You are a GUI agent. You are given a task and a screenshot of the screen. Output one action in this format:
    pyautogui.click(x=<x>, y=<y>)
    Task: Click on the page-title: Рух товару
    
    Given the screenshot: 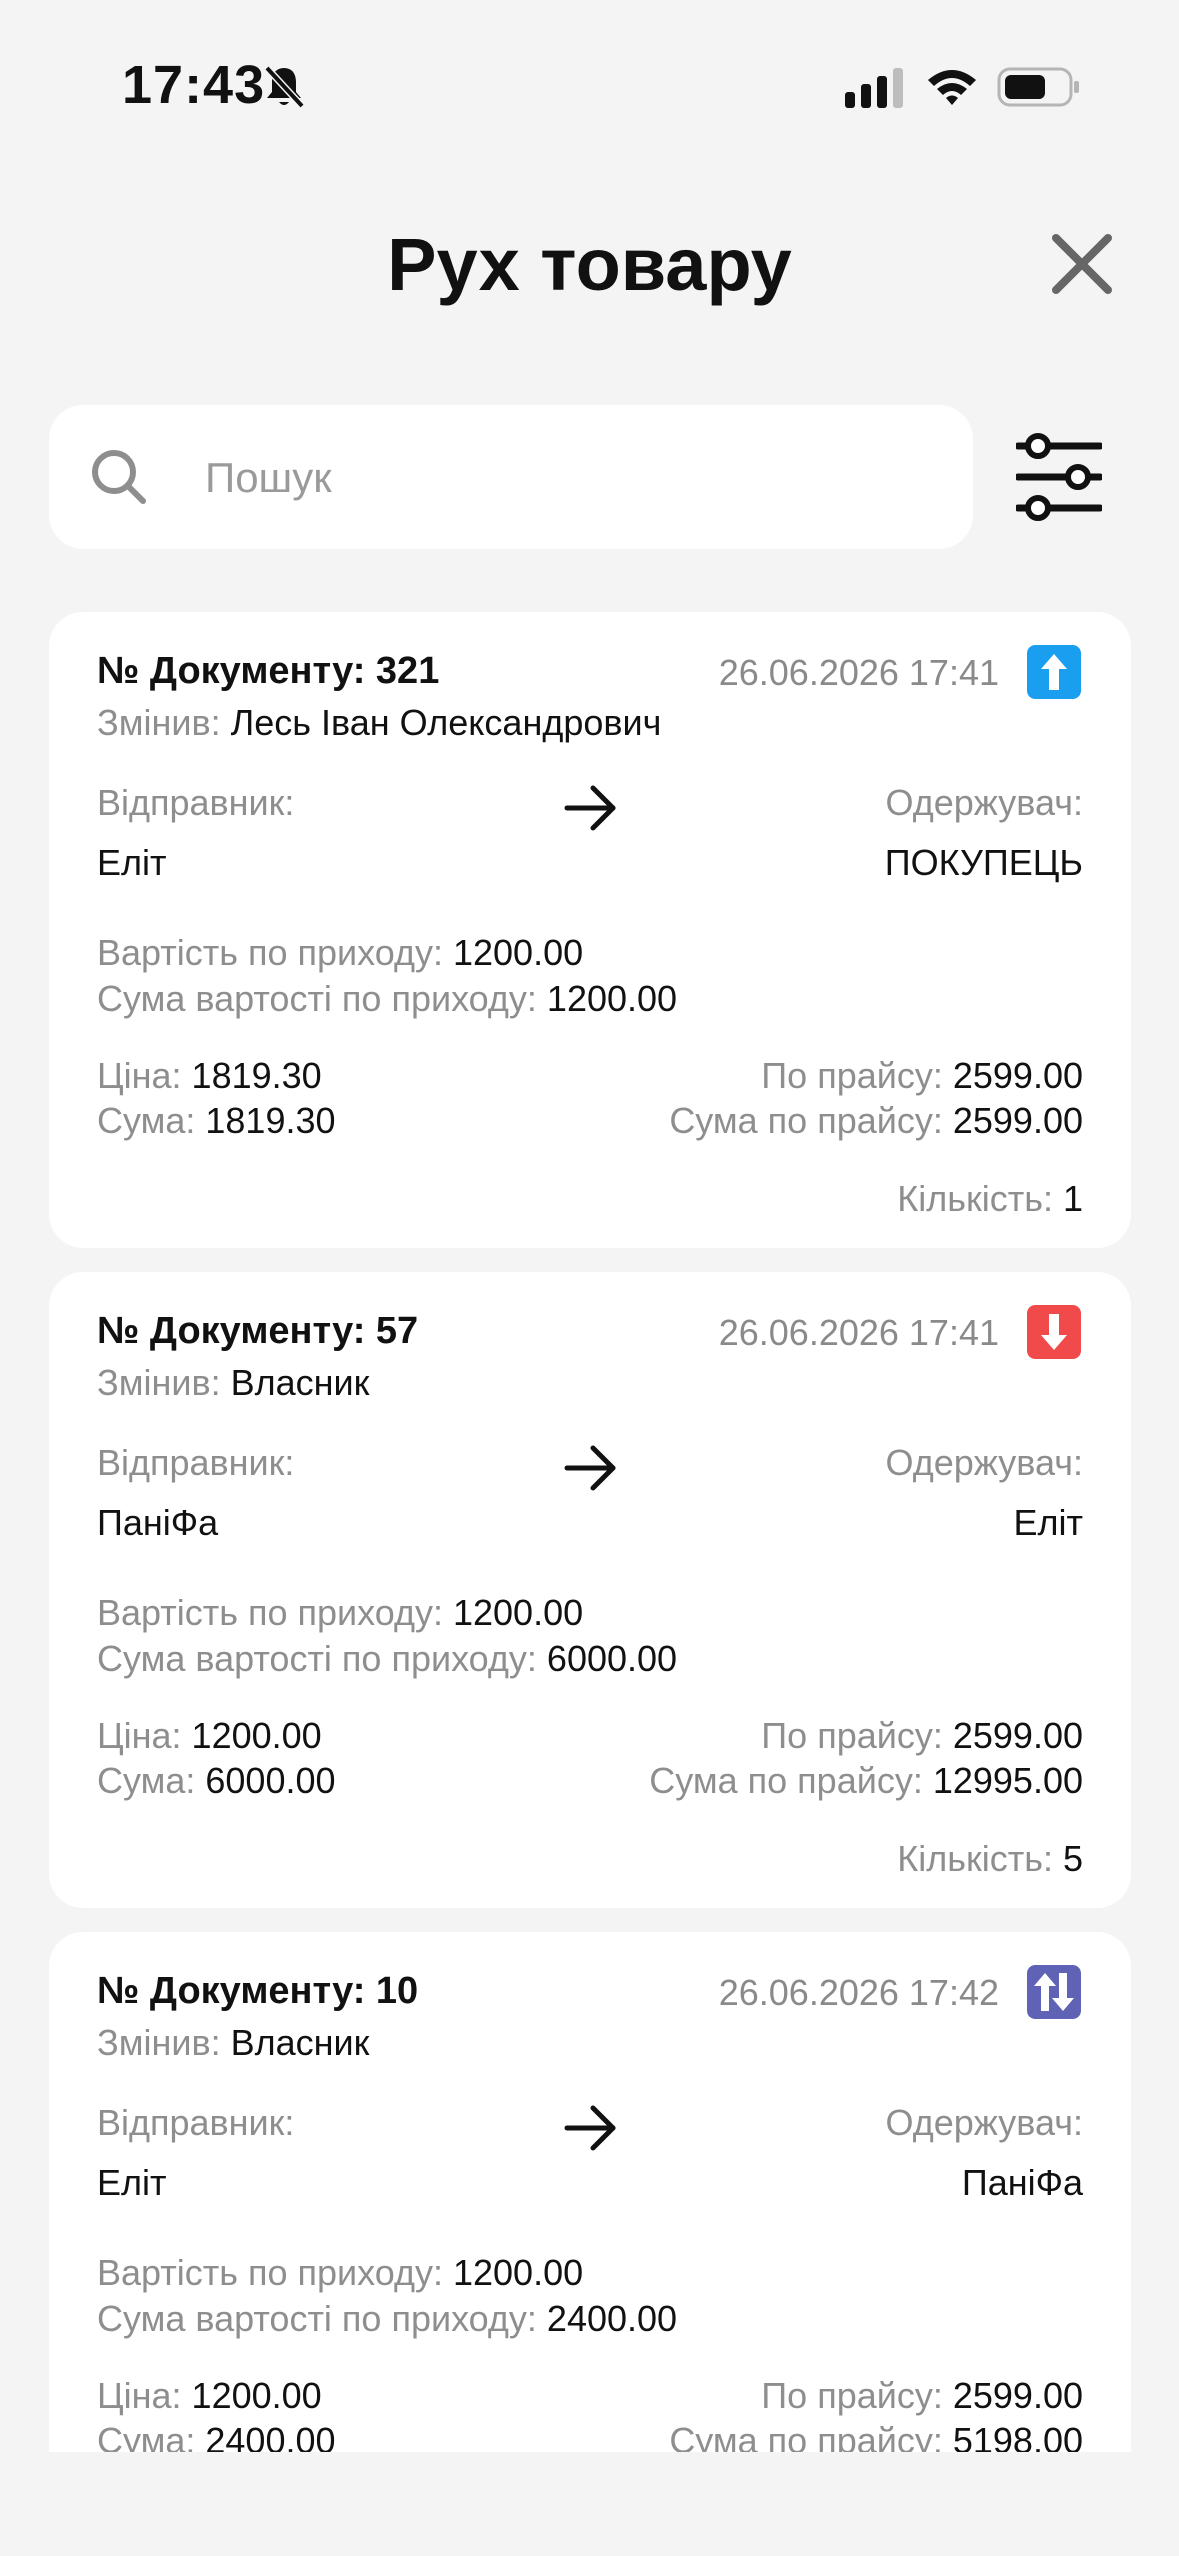 What is the action you would take?
    pyautogui.click(x=589, y=264)
    